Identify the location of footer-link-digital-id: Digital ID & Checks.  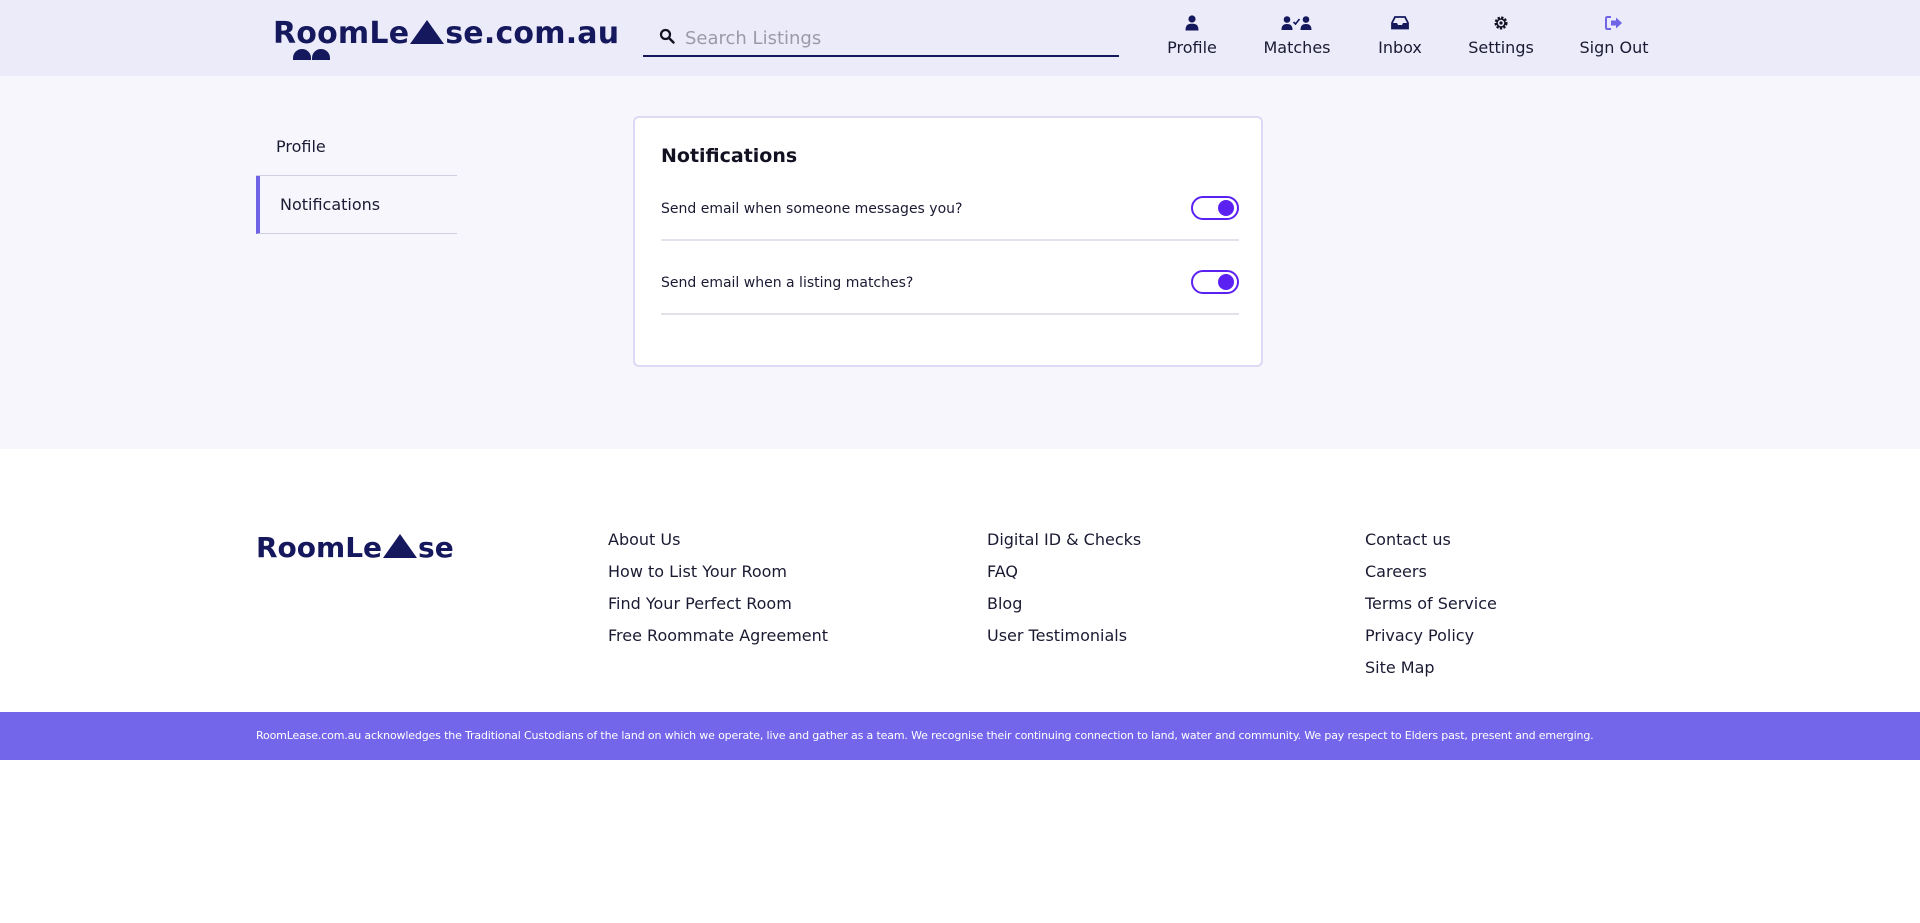
(1064, 545).